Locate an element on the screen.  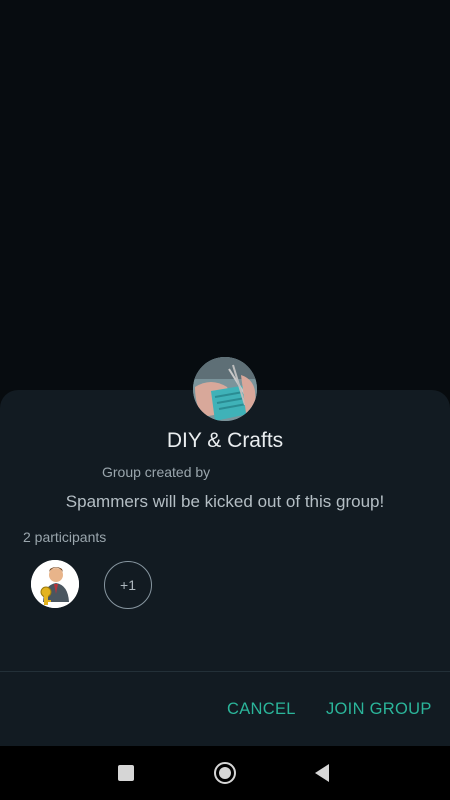
join-group-button: JOIN GROUP is located at coordinates (379, 709).